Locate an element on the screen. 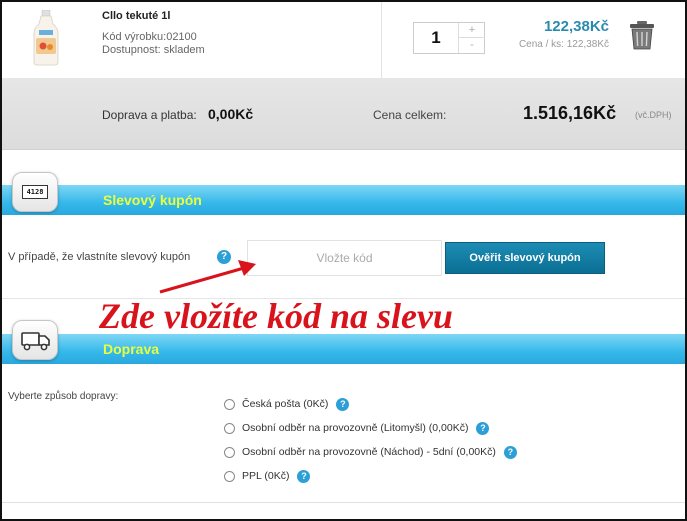 The image size is (687, 521). trash-icon is located at coordinates (642, 35).